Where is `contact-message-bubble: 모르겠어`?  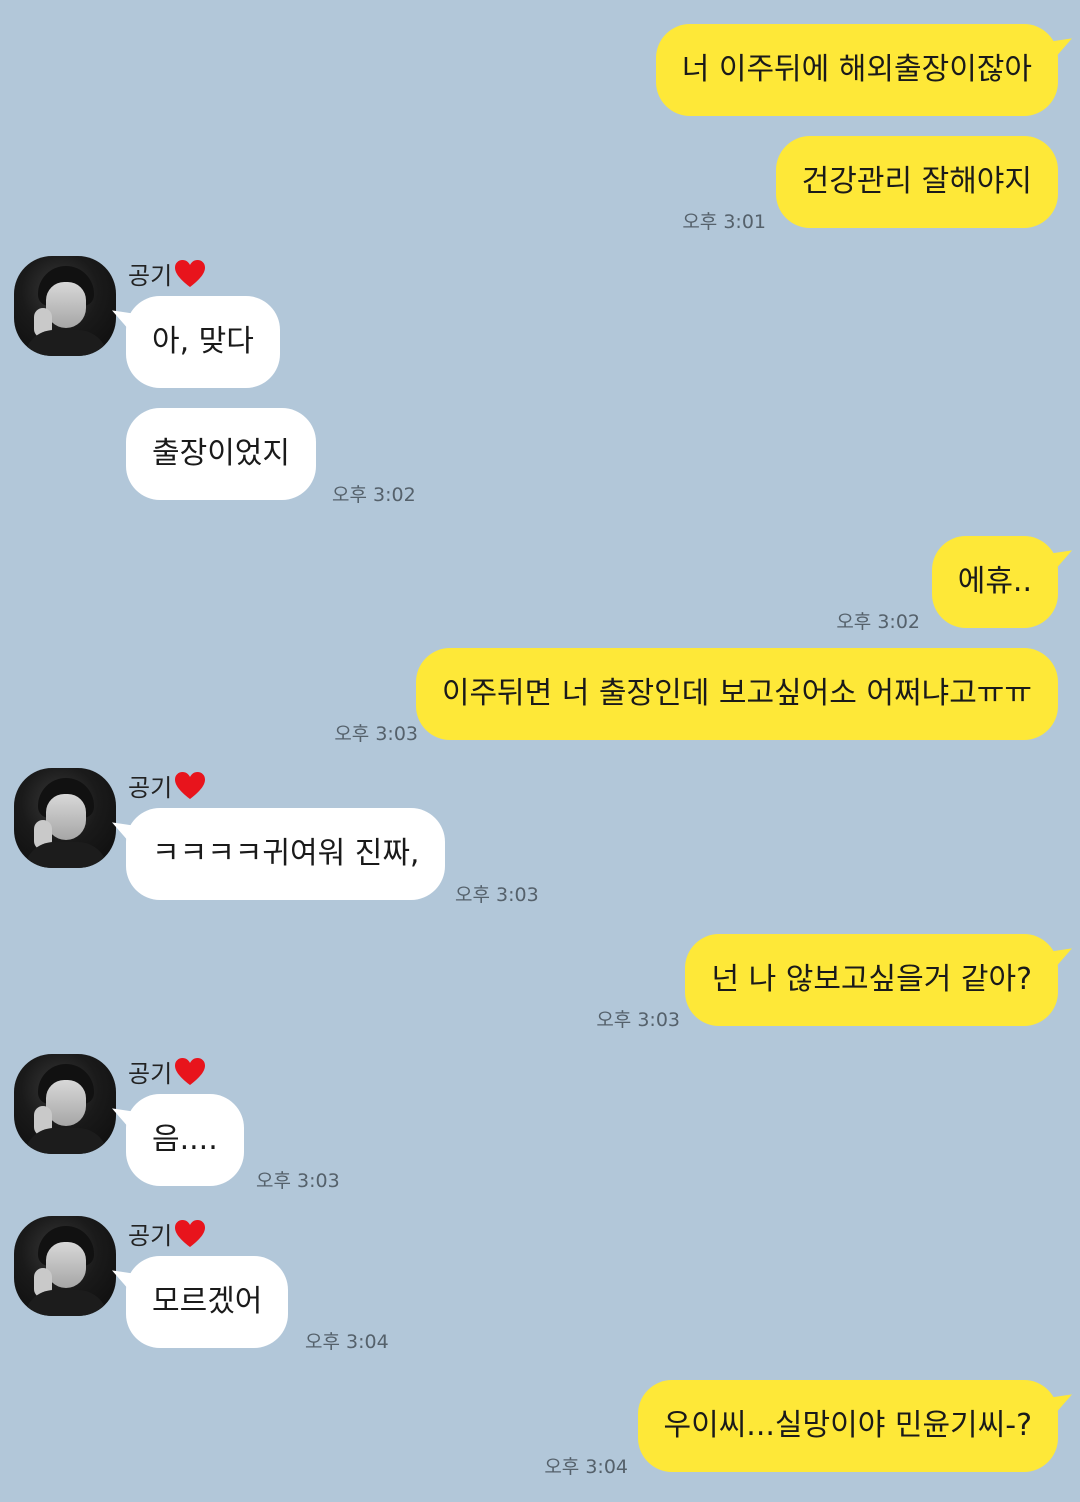
contact-message-bubble: 모르겠어 is located at coordinates (207, 1302).